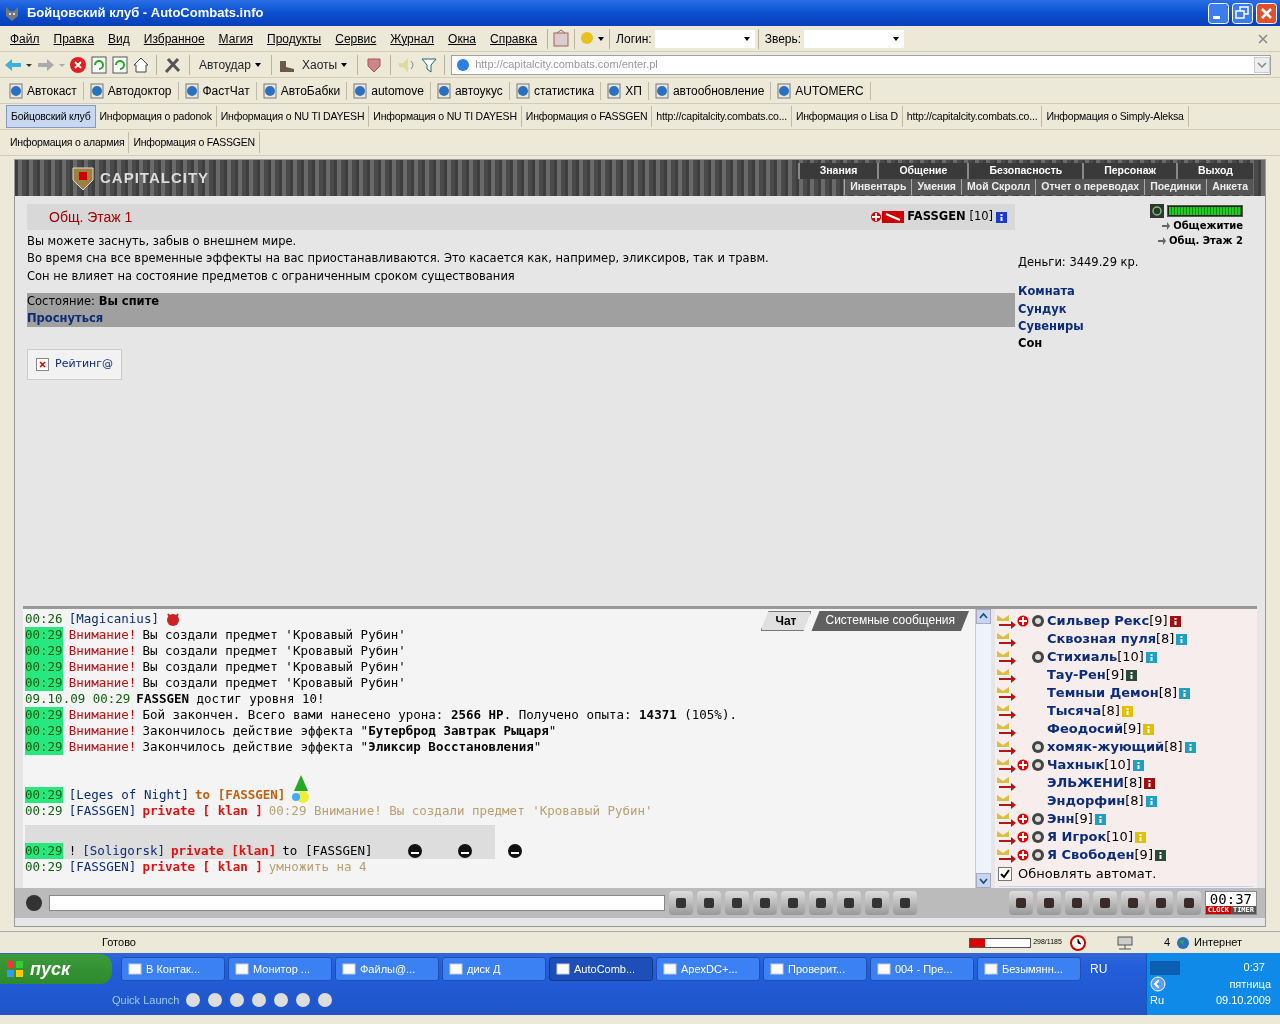  What do you see at coordinates (555, 90) in the screenshot?
I see `bookmark-link: статистика` at bounding box center [555, 90].